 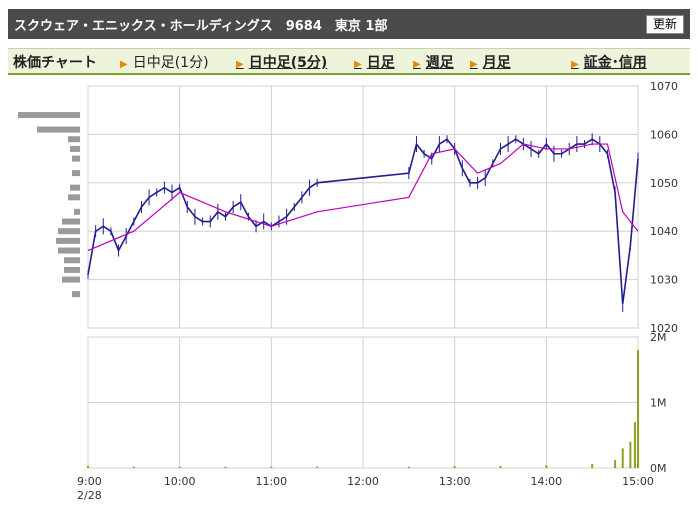 What do you see at coordinates (439, 63) in the screenshot?
I see `nav-item-label: 週足` at bounding box center [439, 63].